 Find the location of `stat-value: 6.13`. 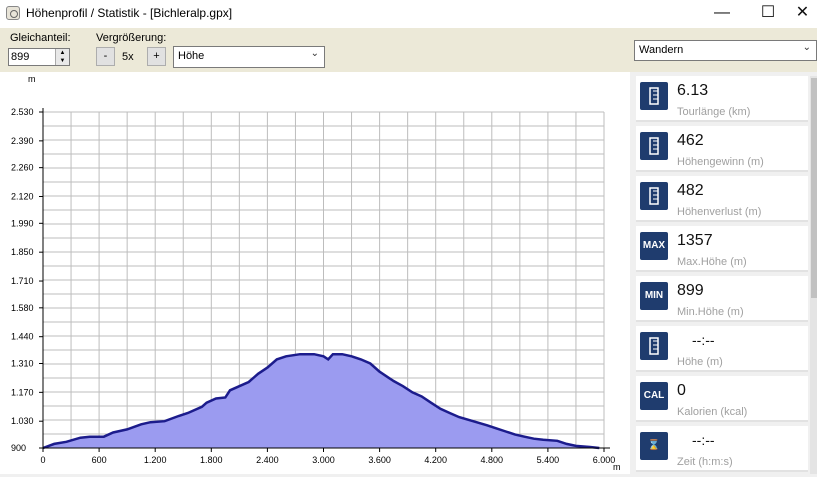

stat-value: 6.13 is located at coordinates (693, 90).